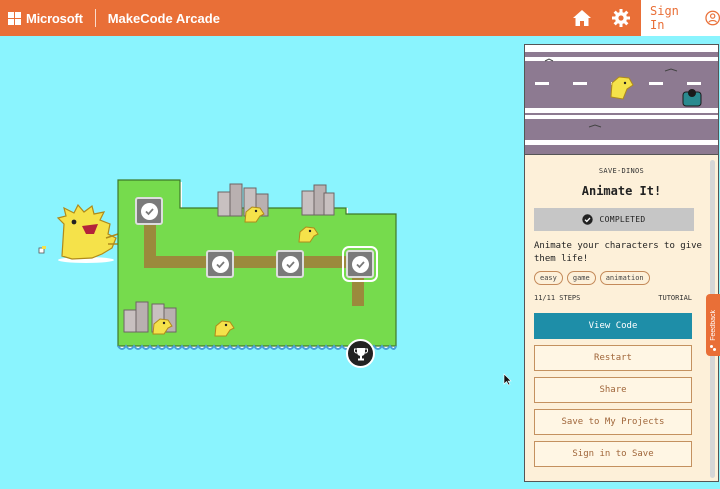 This screenshot has width=720, height=489. I want to click on sign-in-button: Sign In, so click(680, 18).